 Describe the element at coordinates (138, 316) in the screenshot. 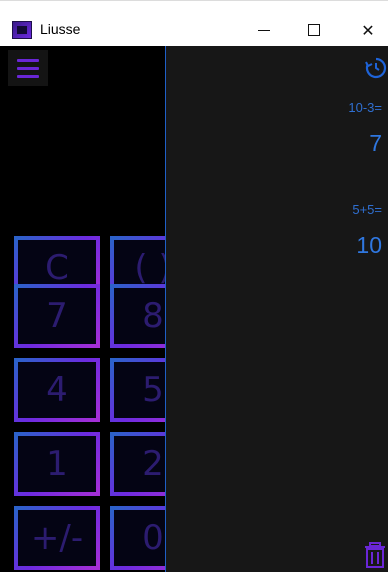

I see `key-8: 8` at that location.